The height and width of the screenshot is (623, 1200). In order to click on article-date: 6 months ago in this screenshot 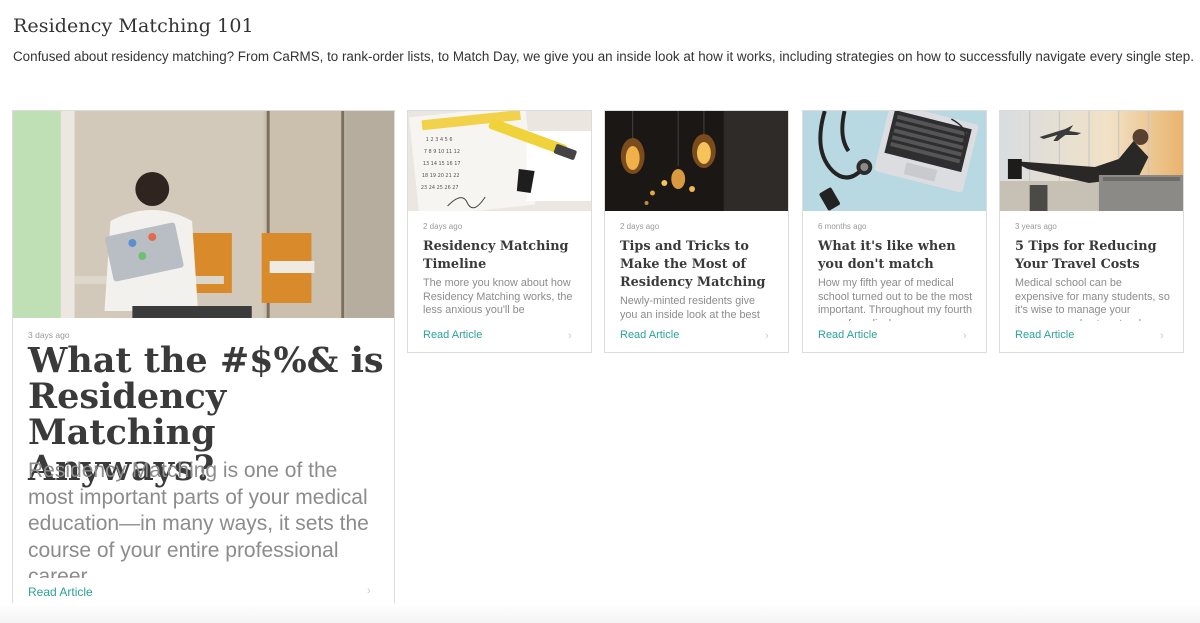, I will do `click(842, 226)`.